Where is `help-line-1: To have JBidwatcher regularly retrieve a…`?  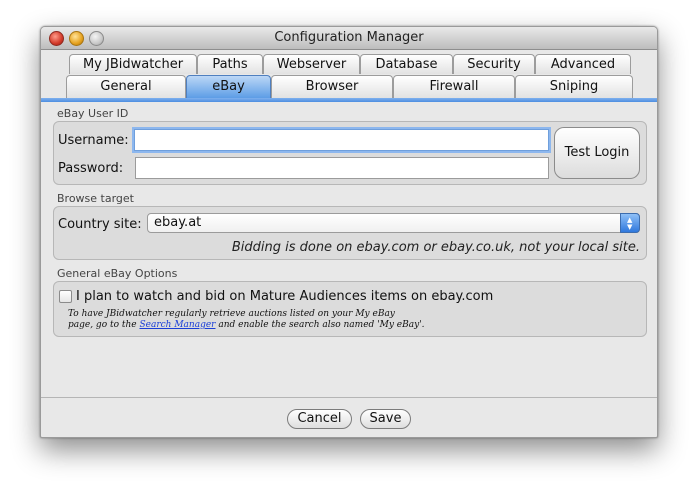
help-line-1: To have JBidwatcher regularly retrieve a… is located at coordinates (231, 314).